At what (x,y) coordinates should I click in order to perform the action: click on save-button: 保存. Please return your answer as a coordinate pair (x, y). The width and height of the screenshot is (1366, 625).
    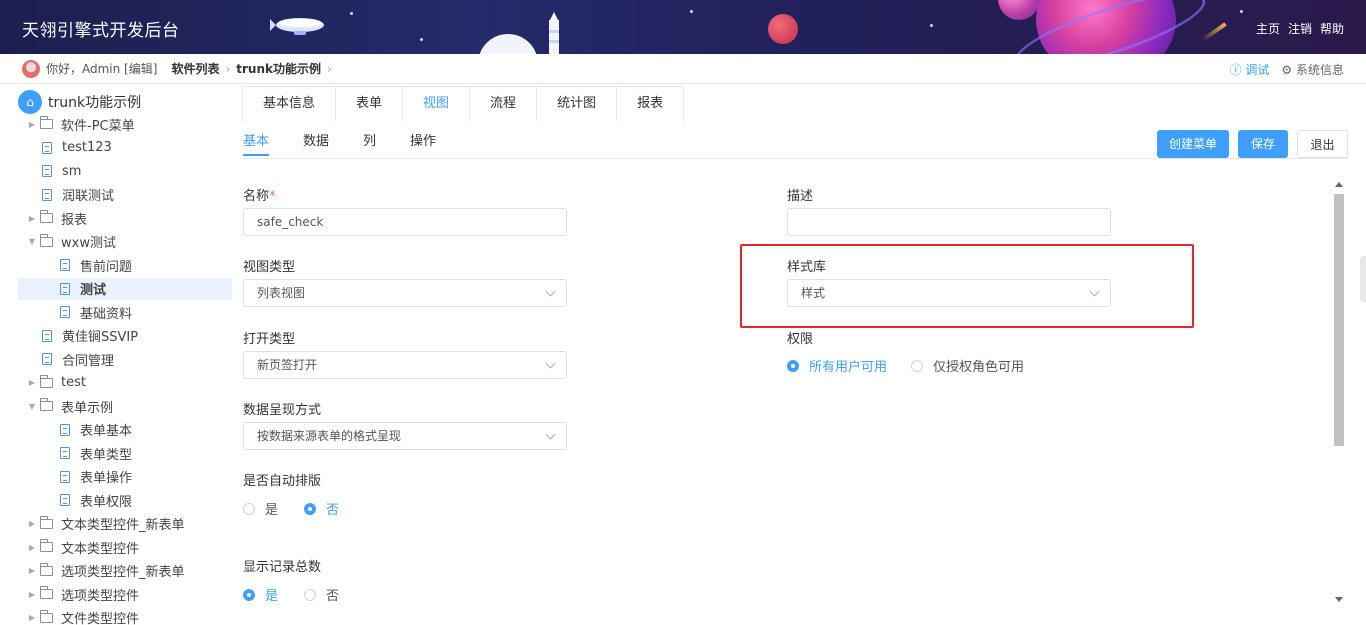
    Looking at the image, I should click on (1263, 144).